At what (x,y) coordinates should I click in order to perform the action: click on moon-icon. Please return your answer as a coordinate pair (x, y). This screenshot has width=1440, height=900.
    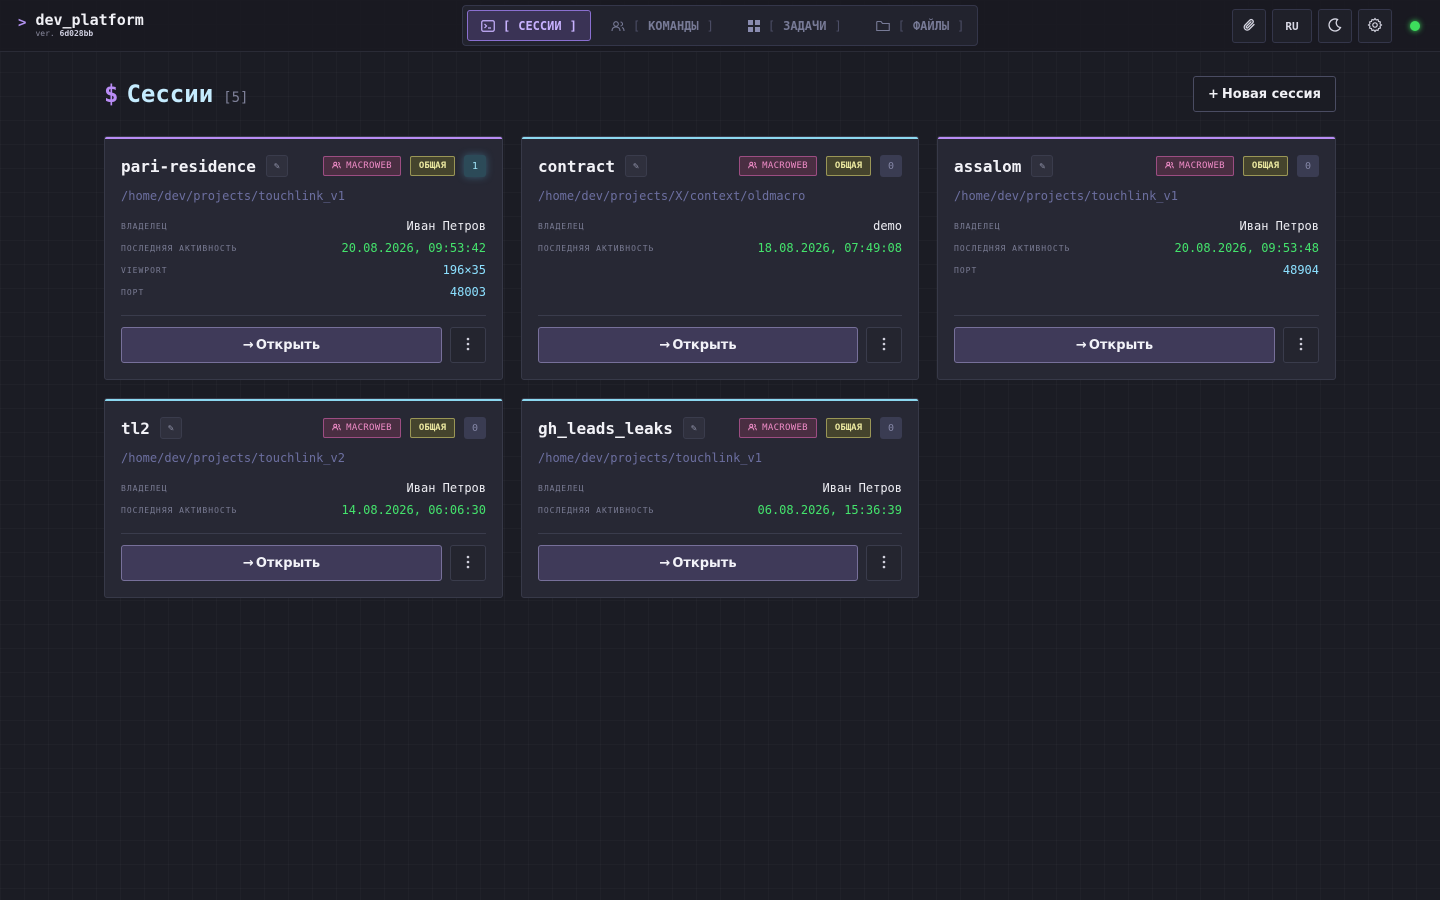
    Looking at the image, I should click on (1335, 26).